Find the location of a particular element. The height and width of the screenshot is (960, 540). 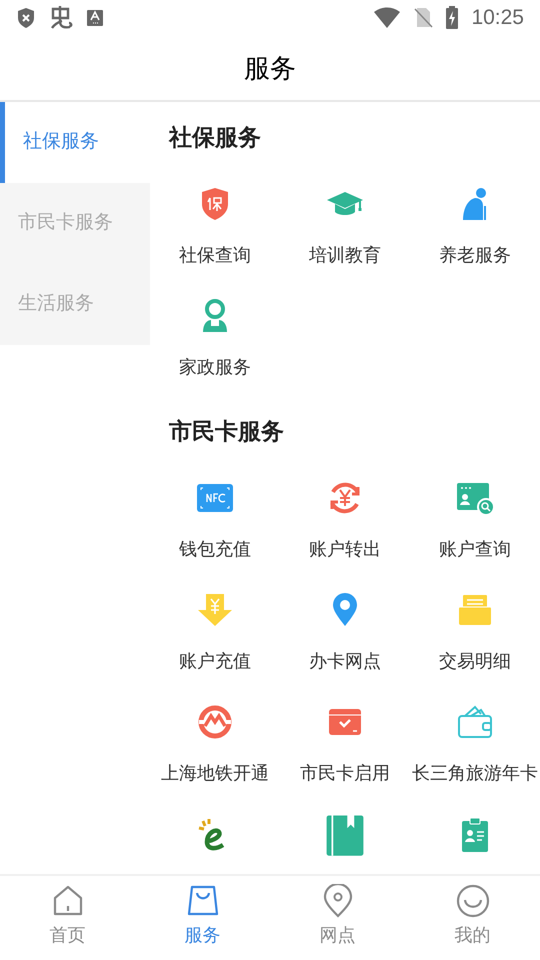

battery-charging-icon is located at coordinates (452, 18).